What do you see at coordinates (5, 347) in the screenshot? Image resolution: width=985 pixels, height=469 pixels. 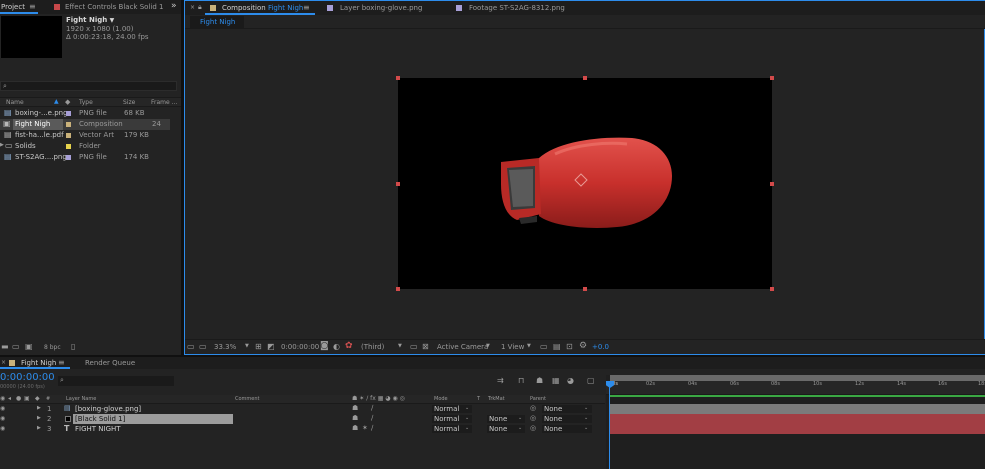 I see `interpret-footage-icon: ▬` at bounding box center [5, 347].